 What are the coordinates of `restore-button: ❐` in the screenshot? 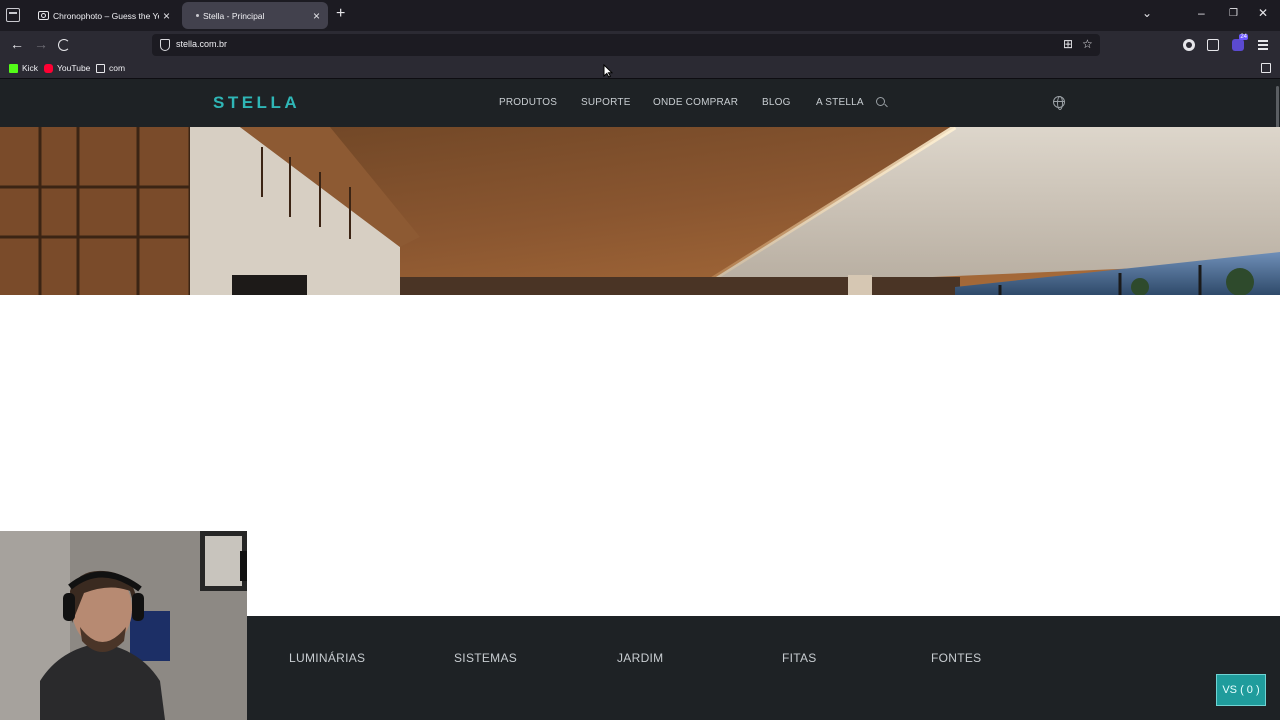 It's located at (1233, 14).